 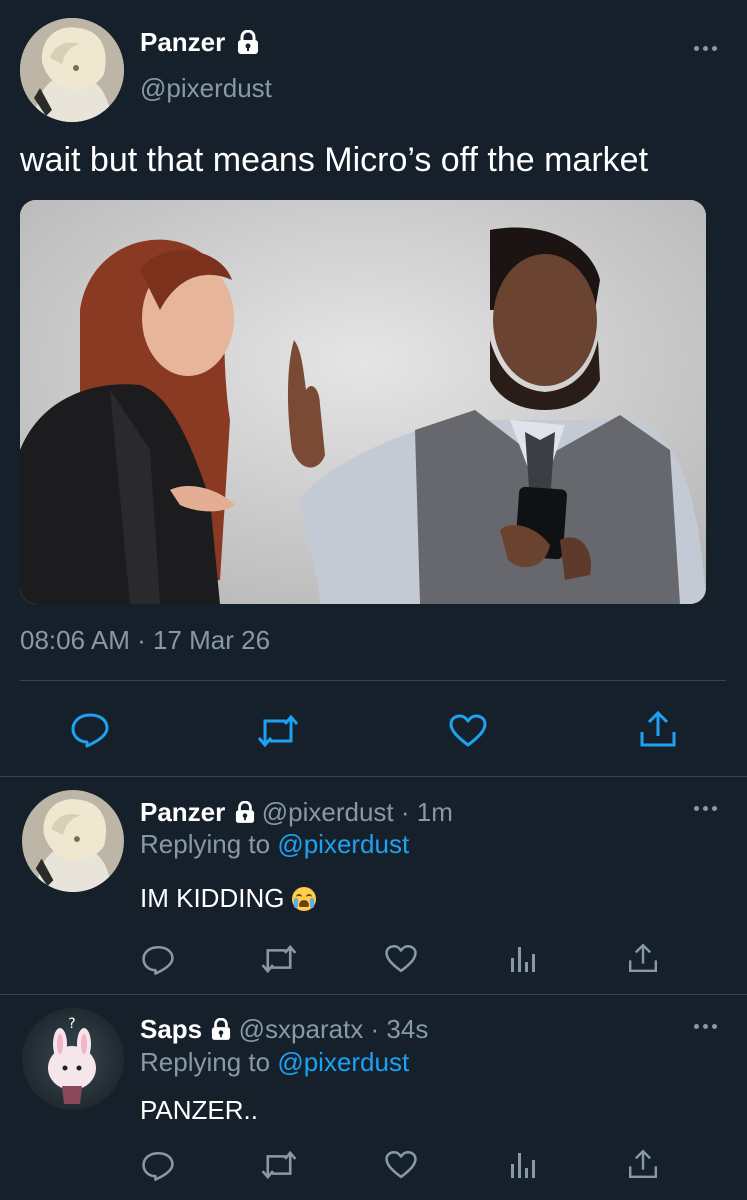 I want to click on tweet-time: 08:06 AM, so click(x=75, y=640).